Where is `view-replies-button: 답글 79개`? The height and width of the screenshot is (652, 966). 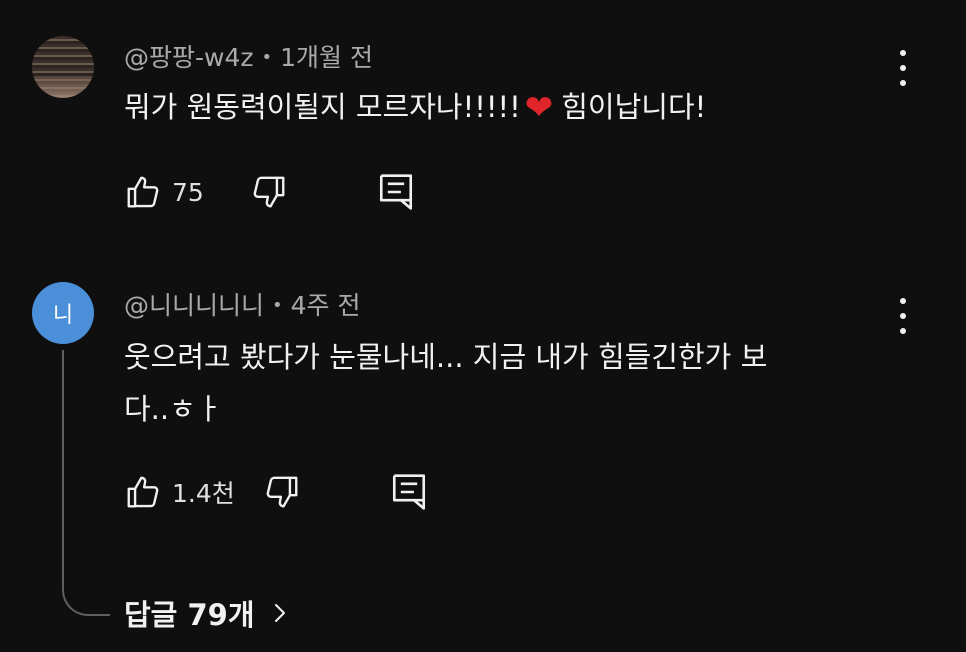
view-replies-button: 답글 79개 is located at coordinates (205, 613).